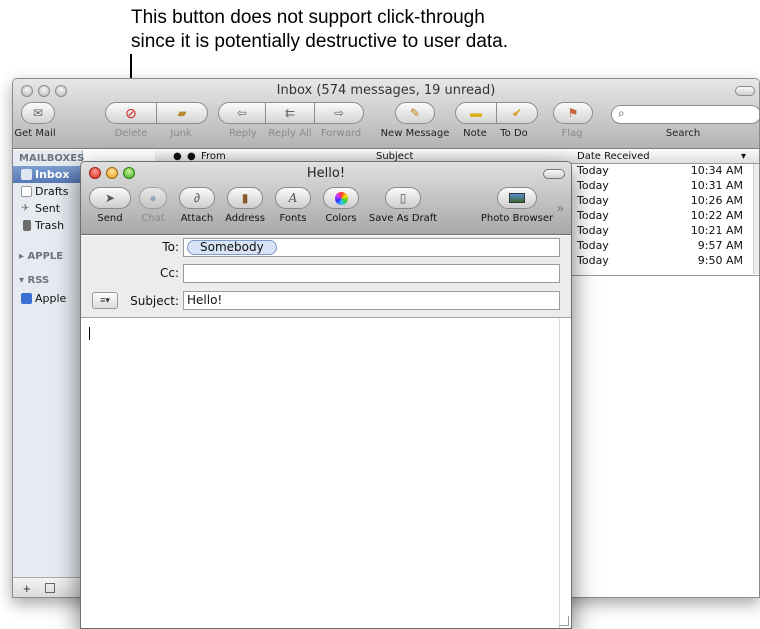 This screenshot has height=629, width=760. I want to click on table-row: Today 10:26 AM, so click(661, 201).